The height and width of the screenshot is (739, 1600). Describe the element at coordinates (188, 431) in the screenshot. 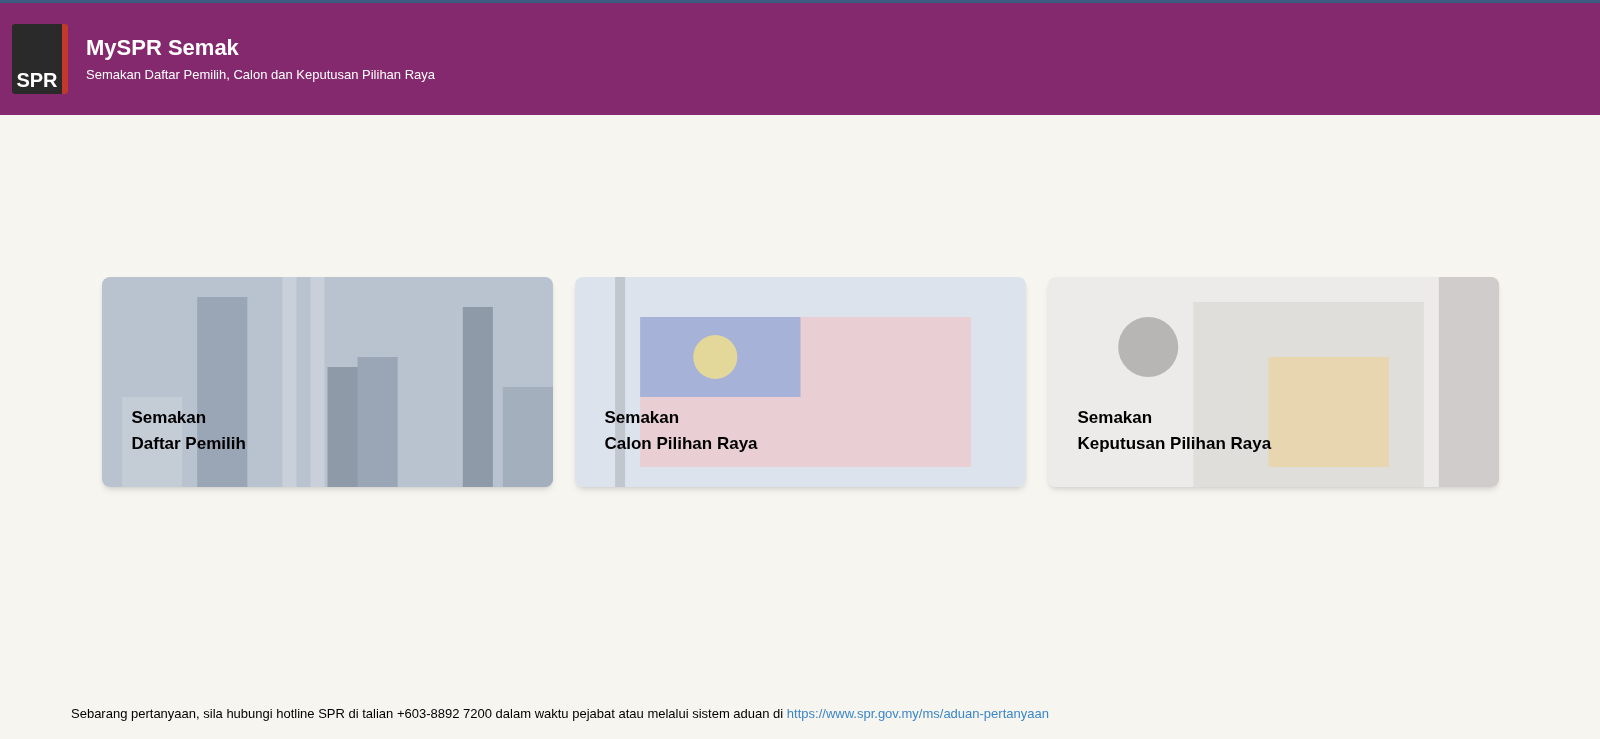

I see `card-title: Semakan Daftar Pemilih` at that location.